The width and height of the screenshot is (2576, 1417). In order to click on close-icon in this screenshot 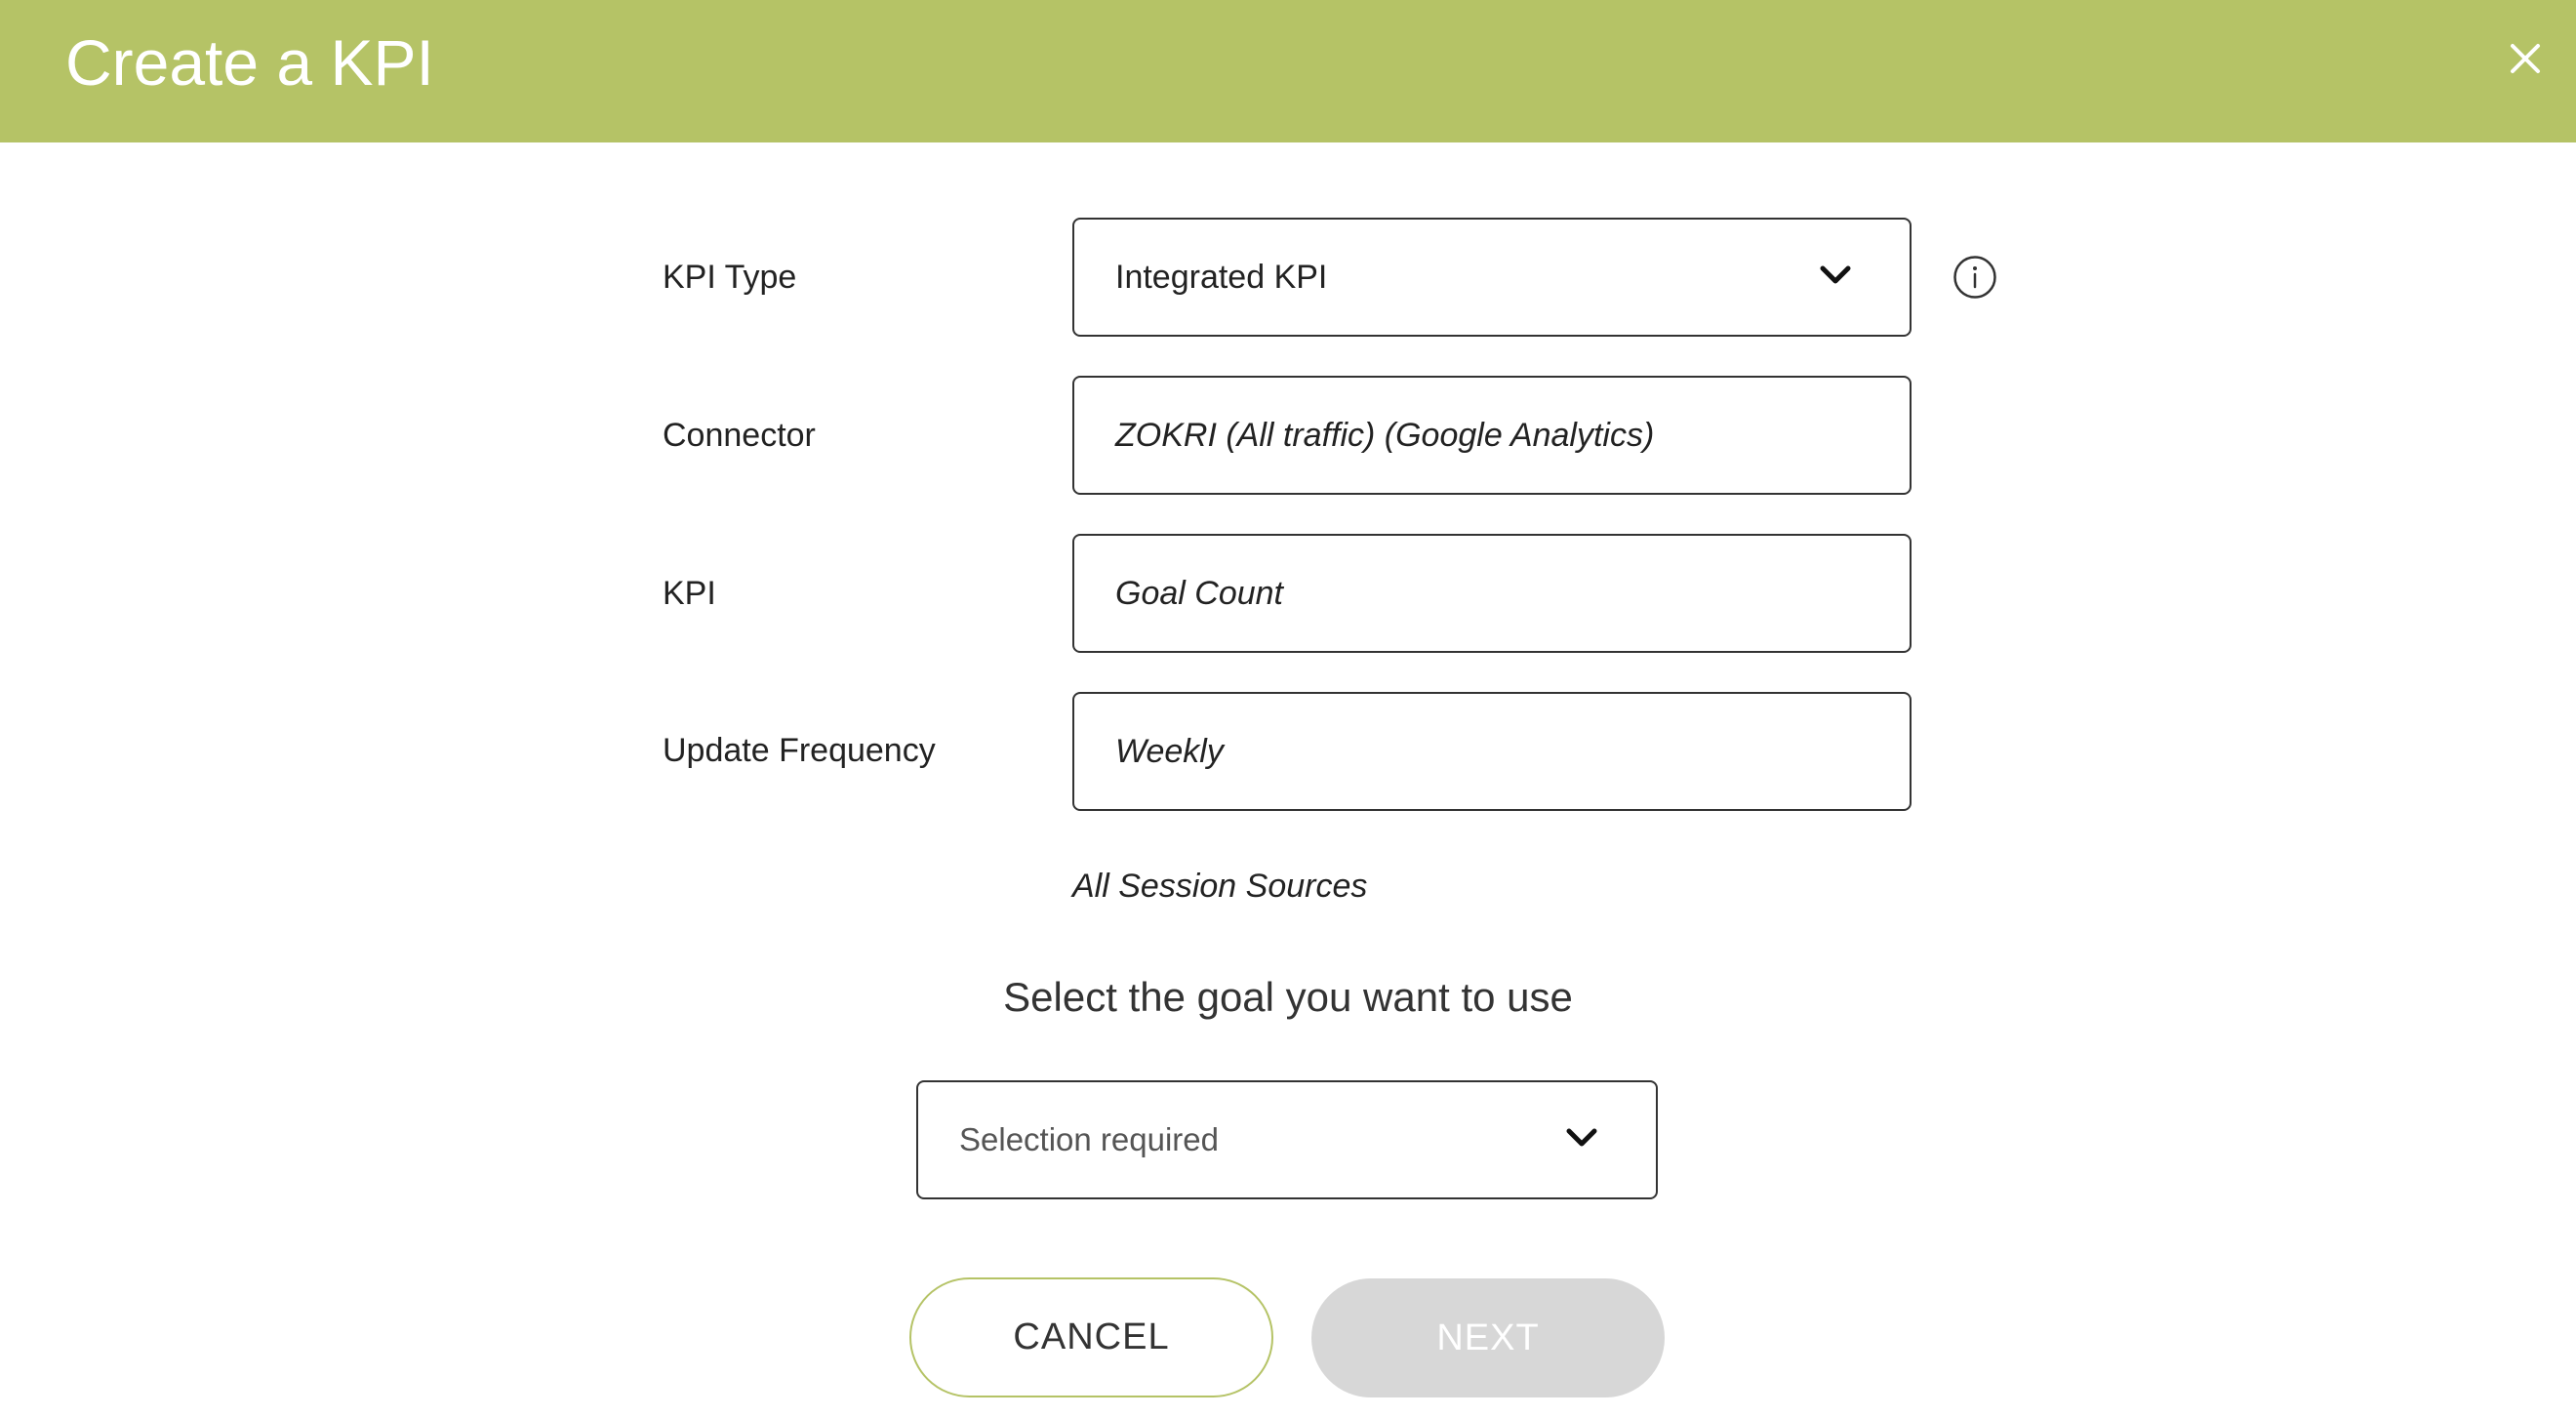, I will do `click(2525, 58)`.